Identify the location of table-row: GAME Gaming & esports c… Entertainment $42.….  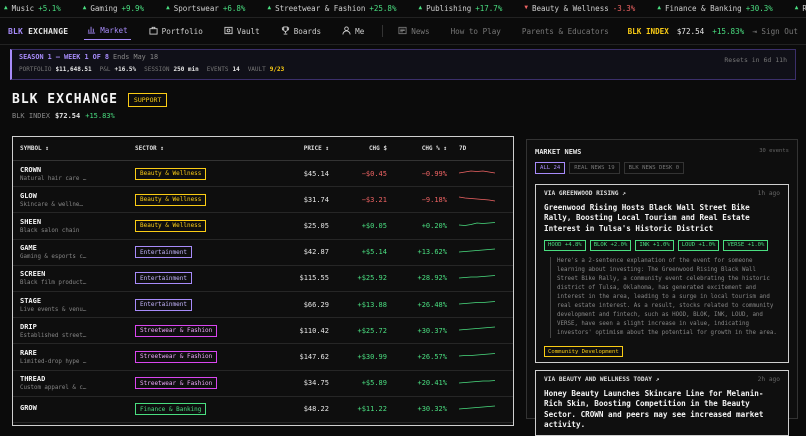
(263, 253).